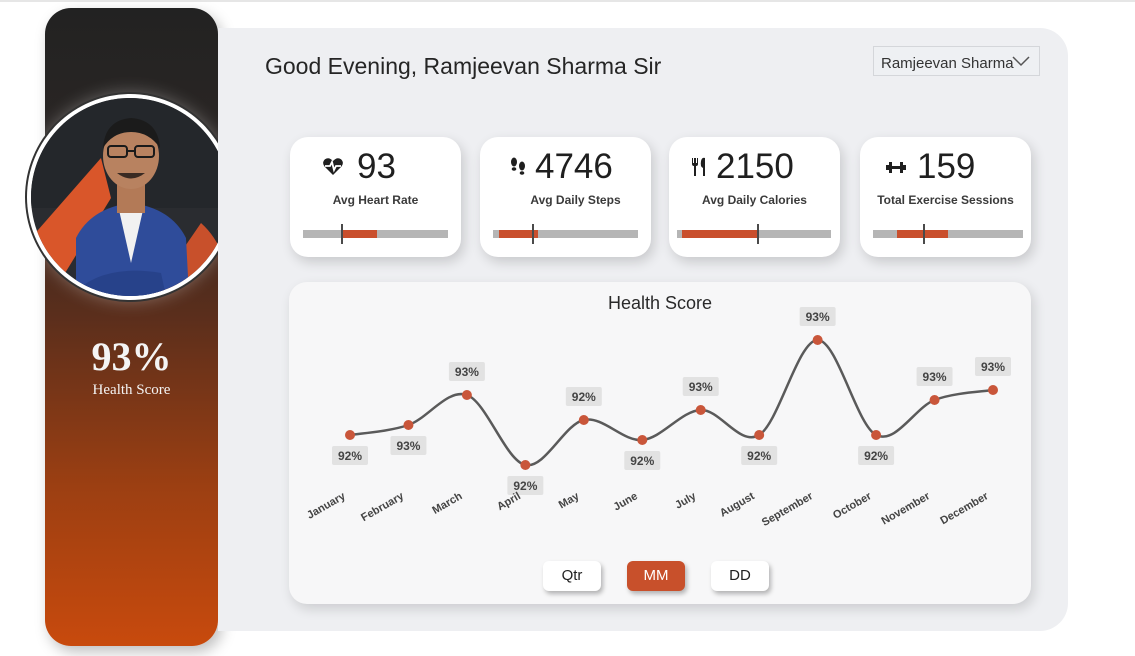 The width and height of the screenshot is (1135, 656). I want to click on x-tick-label: June, so click(626, 501).